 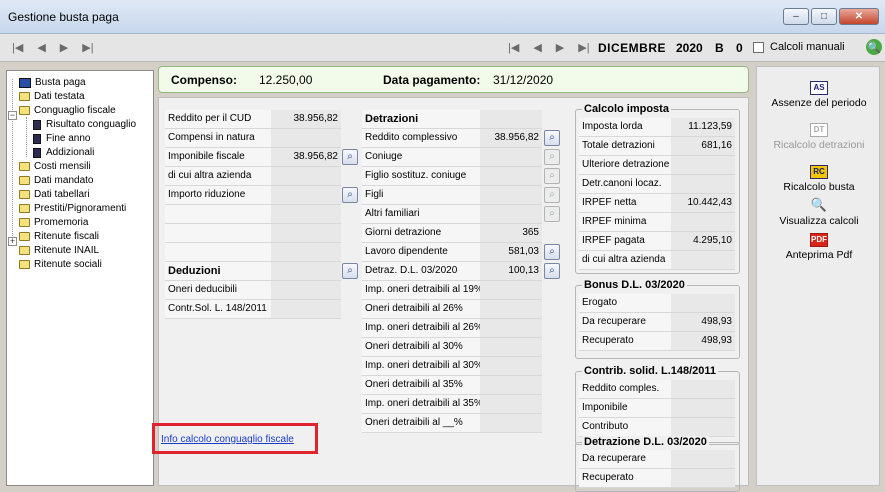 I want to click on window-controls: – □ ✕, so click(x=831, y=16).